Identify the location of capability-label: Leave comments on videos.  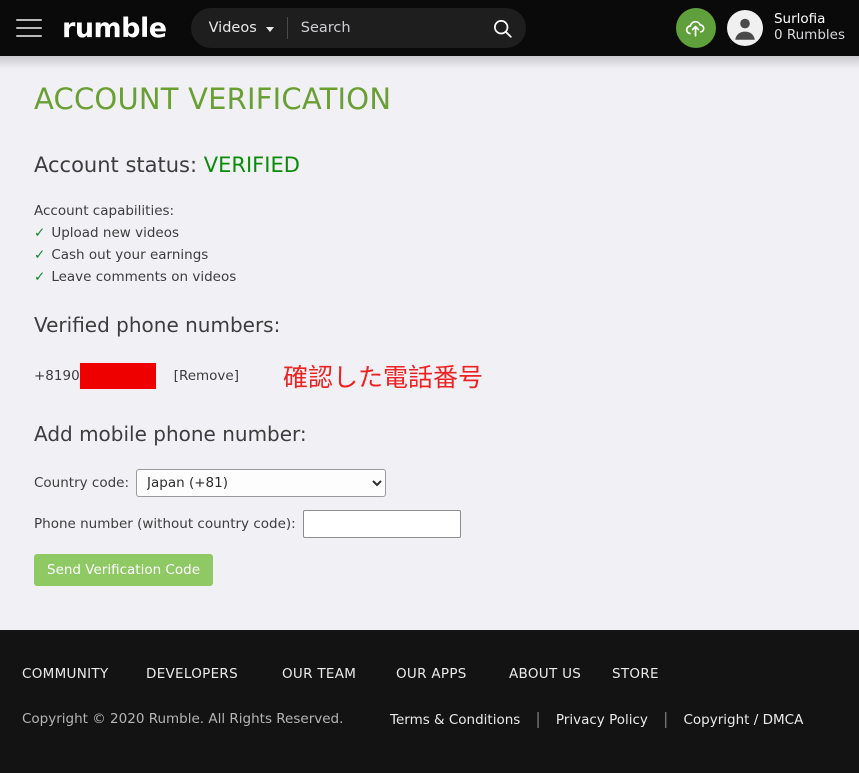
(144, 277).